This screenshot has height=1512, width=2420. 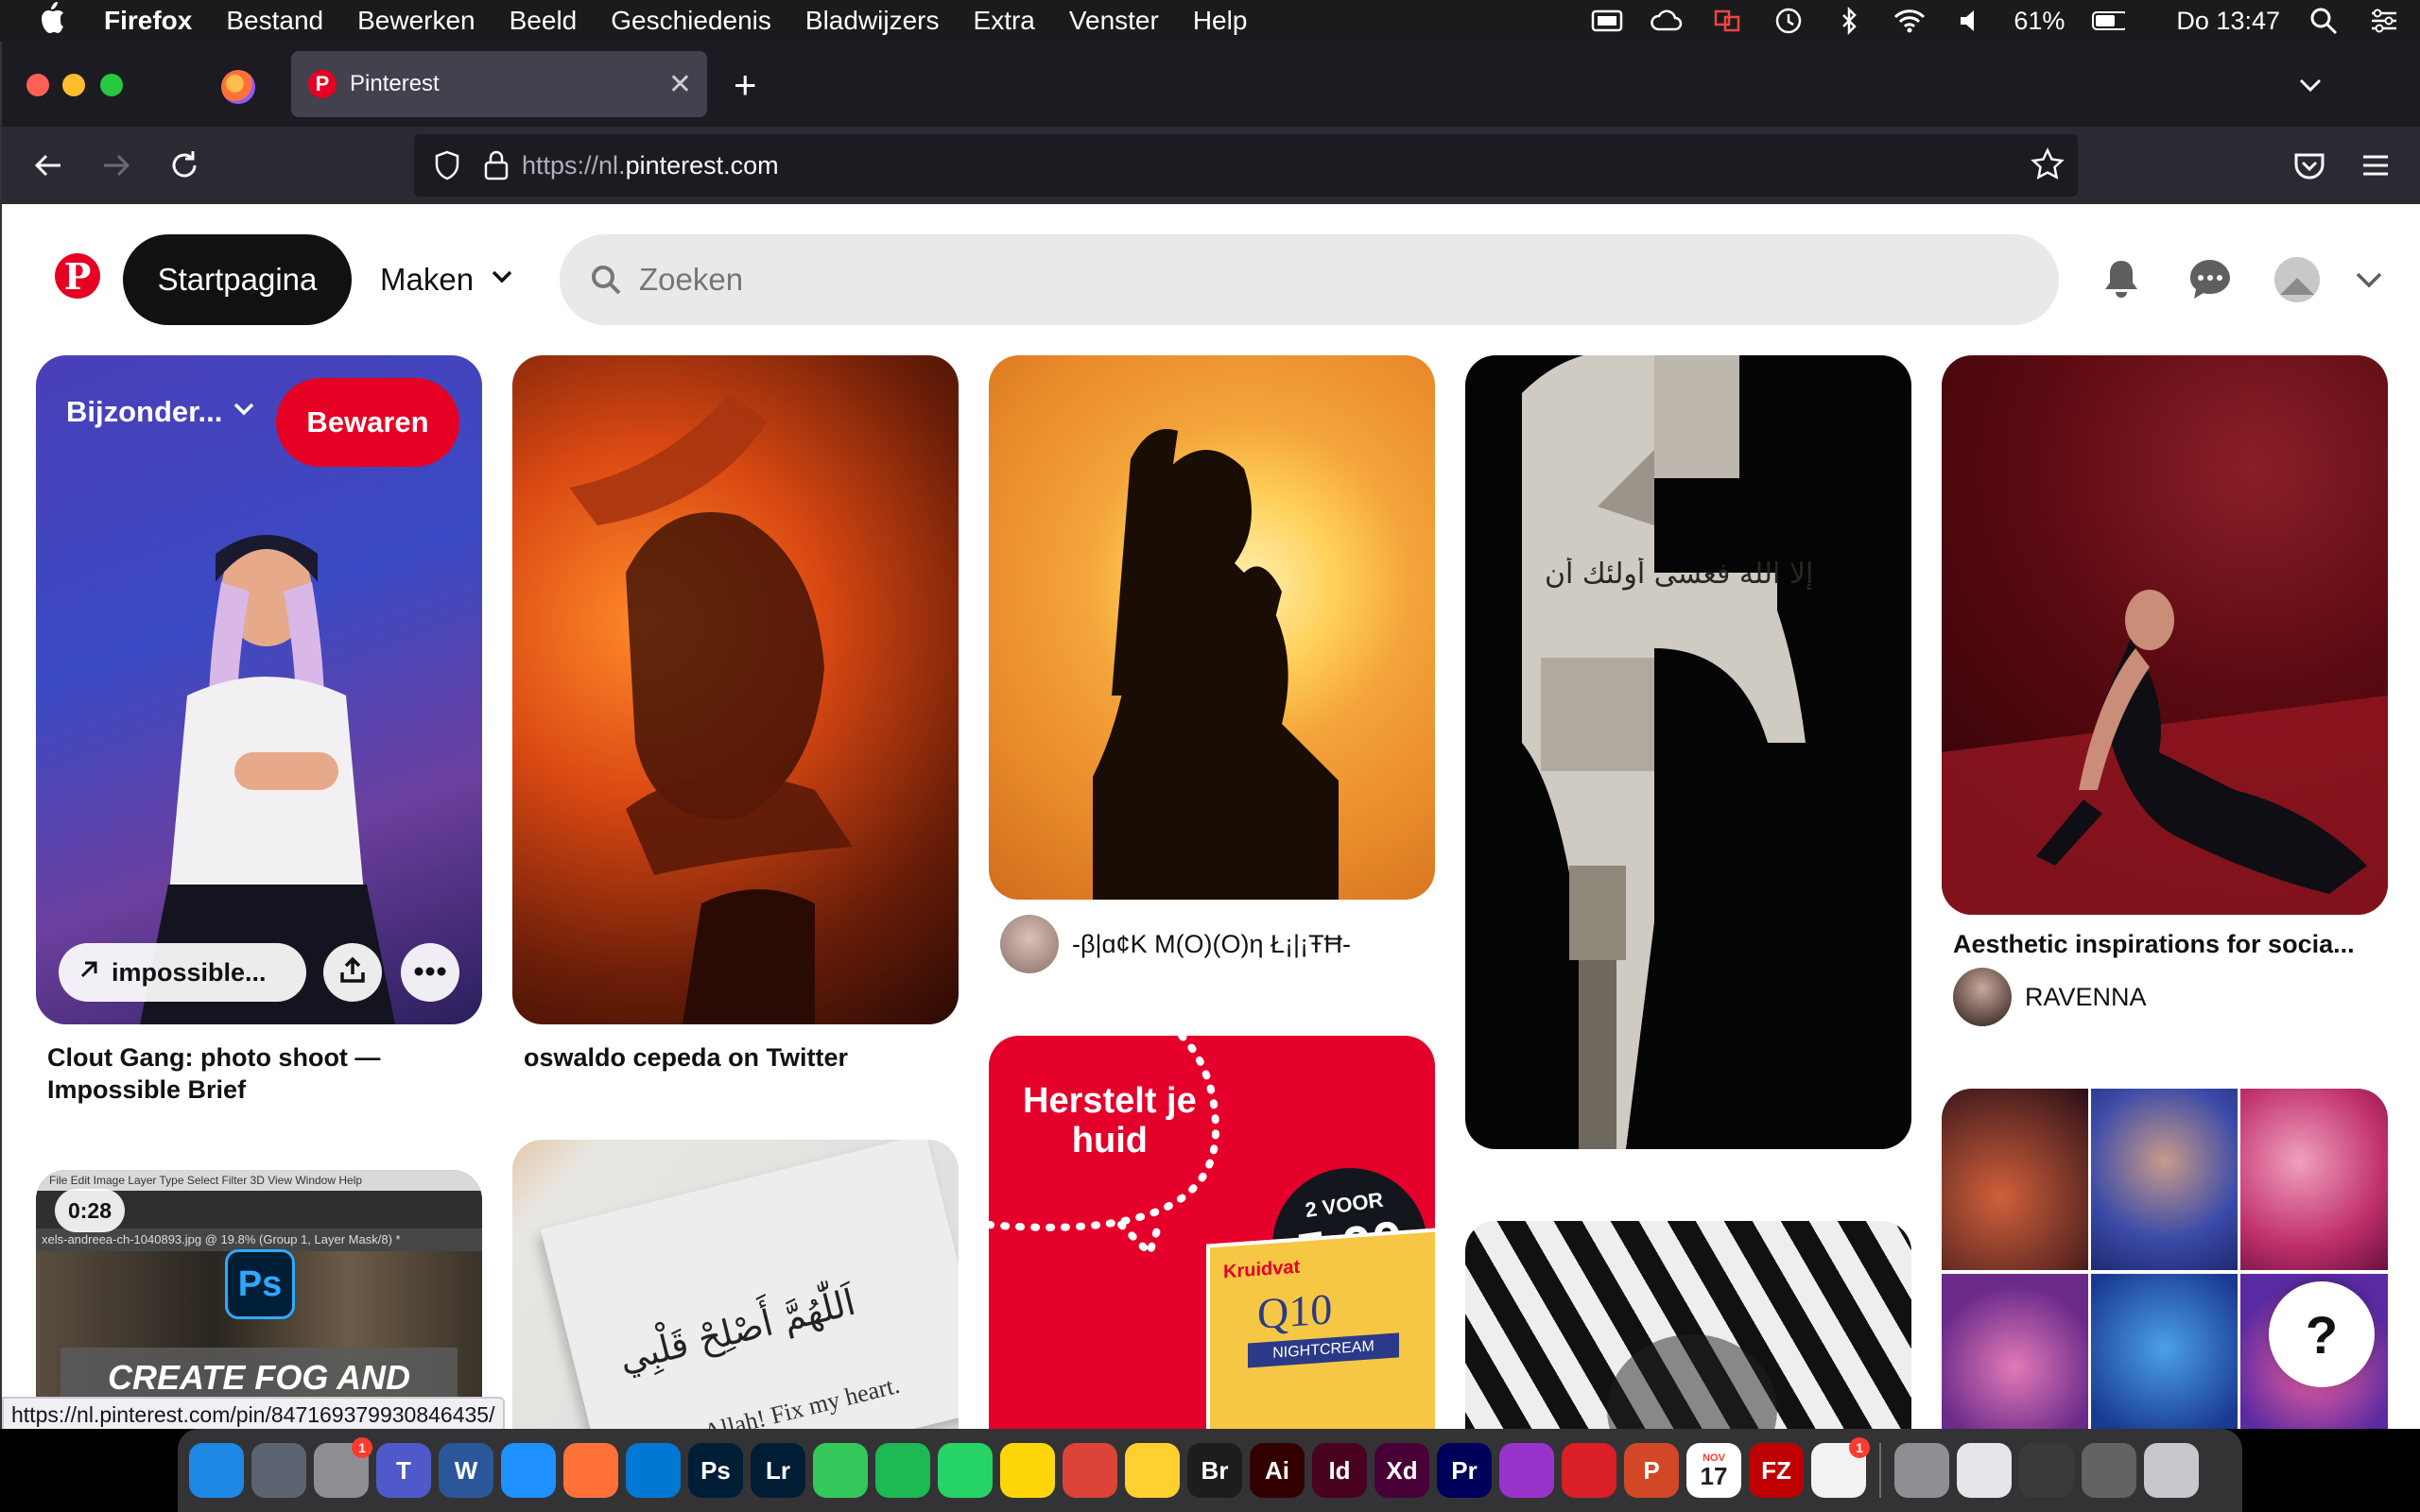 I want to click on dock-reminders-icon: 1, so click(x=1840, y=1467).